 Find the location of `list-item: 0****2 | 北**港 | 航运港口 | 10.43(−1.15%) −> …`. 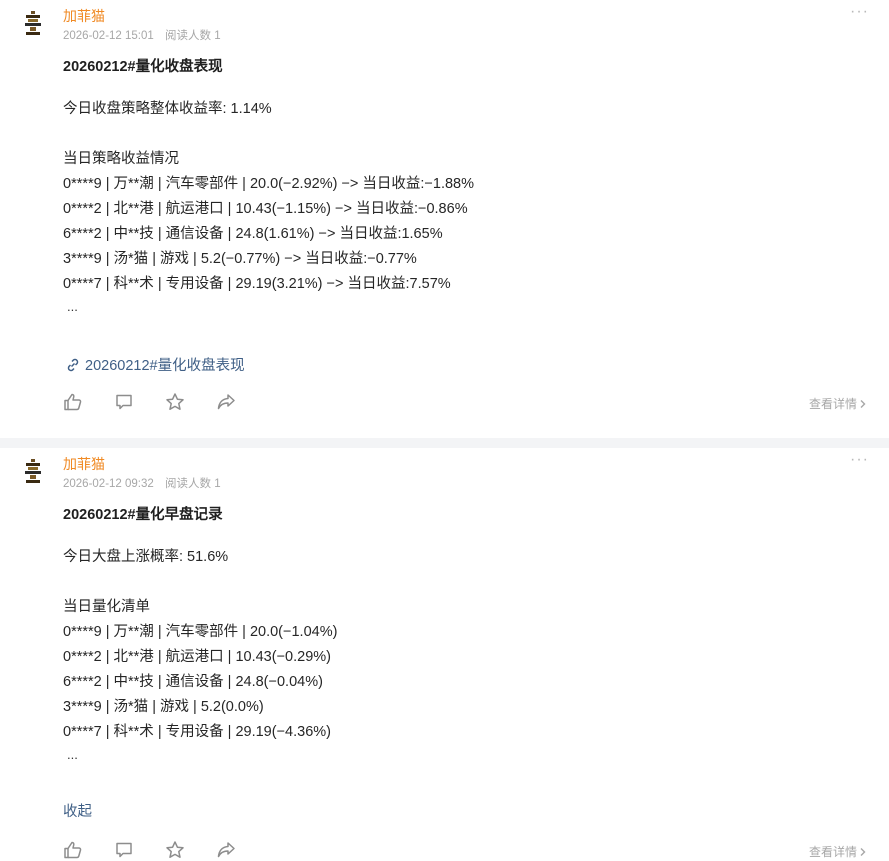

list-item: 0****2 | 北**港 | 航运港口 | 10.43(−1.15%) −> … is located at coordinates (265, 209).